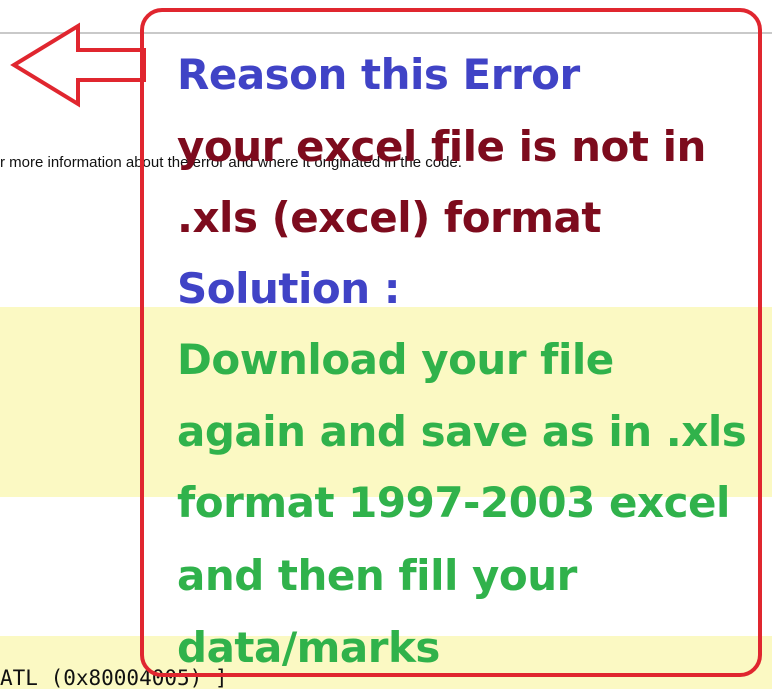 Image resolution: width=772 pixels, height=690 pixels. I want to click on solution-heading: Solution :, so click(289, 288).